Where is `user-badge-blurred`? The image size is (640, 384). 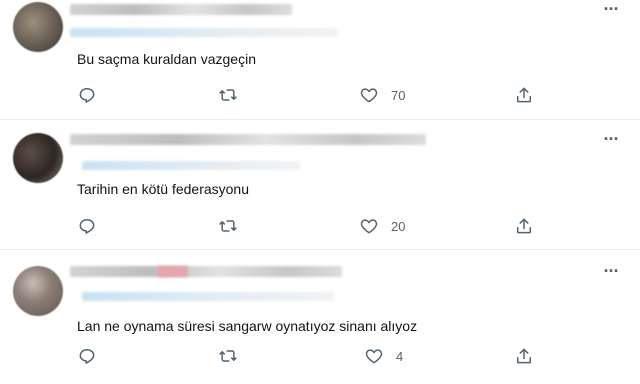 user-badge-blurred is located at coordinates (173, 271).